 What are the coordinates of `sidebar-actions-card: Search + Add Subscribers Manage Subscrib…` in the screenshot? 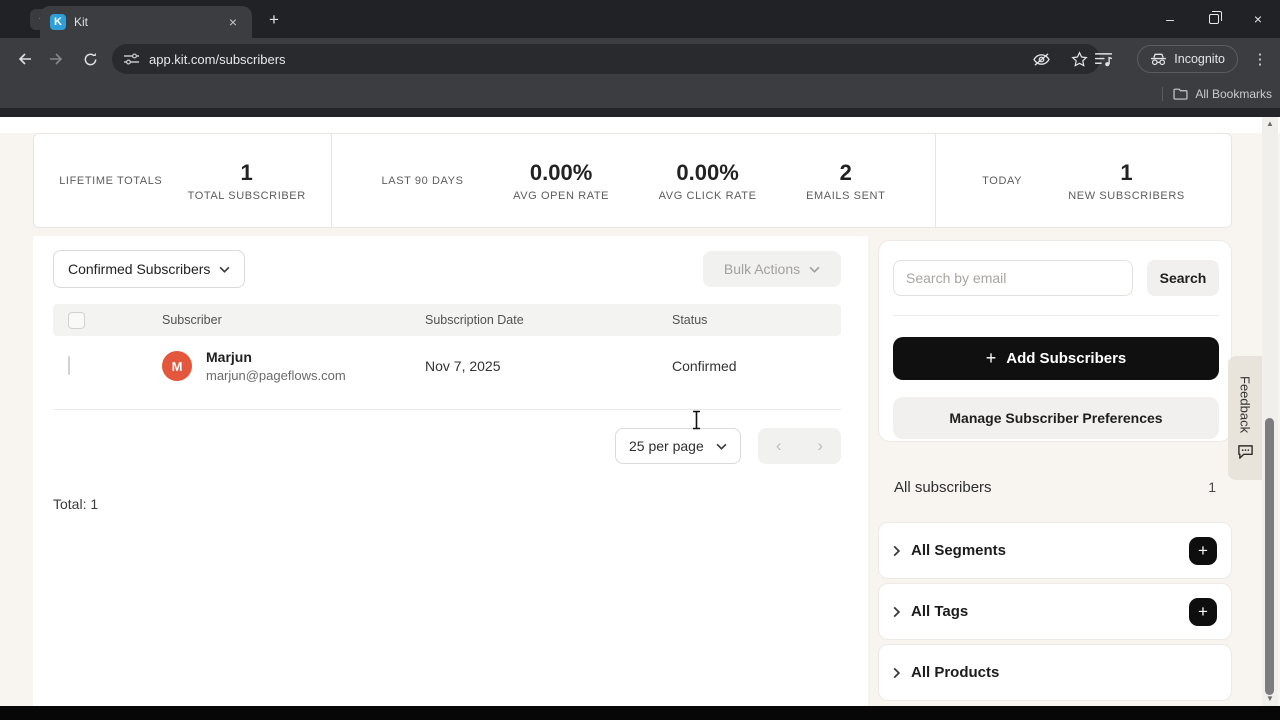 It's located at (1055, 341).